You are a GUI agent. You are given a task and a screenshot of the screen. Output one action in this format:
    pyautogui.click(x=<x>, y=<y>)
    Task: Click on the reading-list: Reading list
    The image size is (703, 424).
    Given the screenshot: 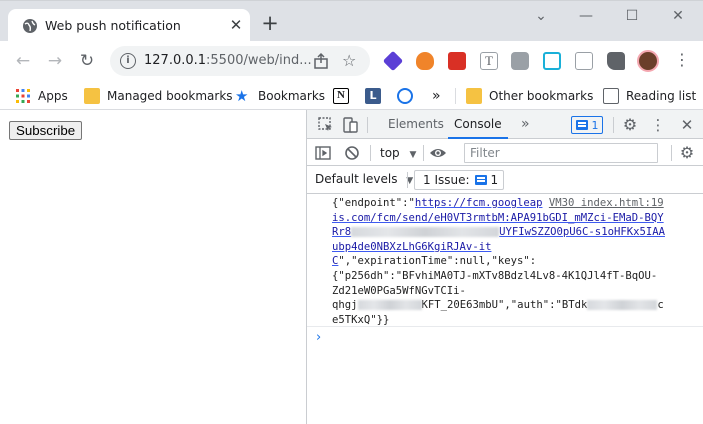 What is the action you would take?
    pyautogui.click(x=649, y=96)
    